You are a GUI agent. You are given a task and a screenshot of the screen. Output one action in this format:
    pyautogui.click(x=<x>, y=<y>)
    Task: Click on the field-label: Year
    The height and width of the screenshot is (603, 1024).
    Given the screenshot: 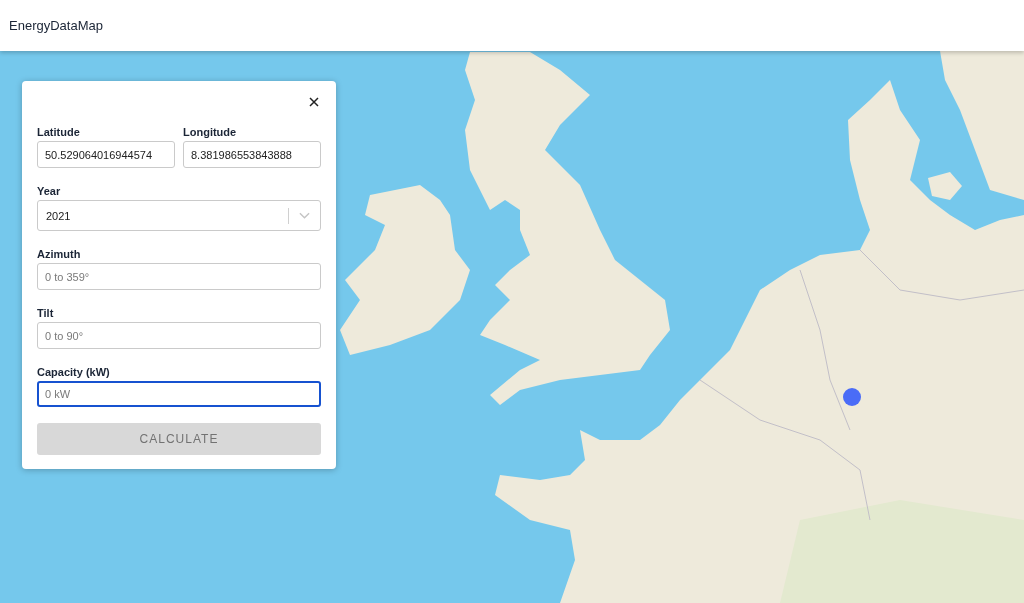 What is the action you would take?
    pyautogui.click(x=49, y=191)
    